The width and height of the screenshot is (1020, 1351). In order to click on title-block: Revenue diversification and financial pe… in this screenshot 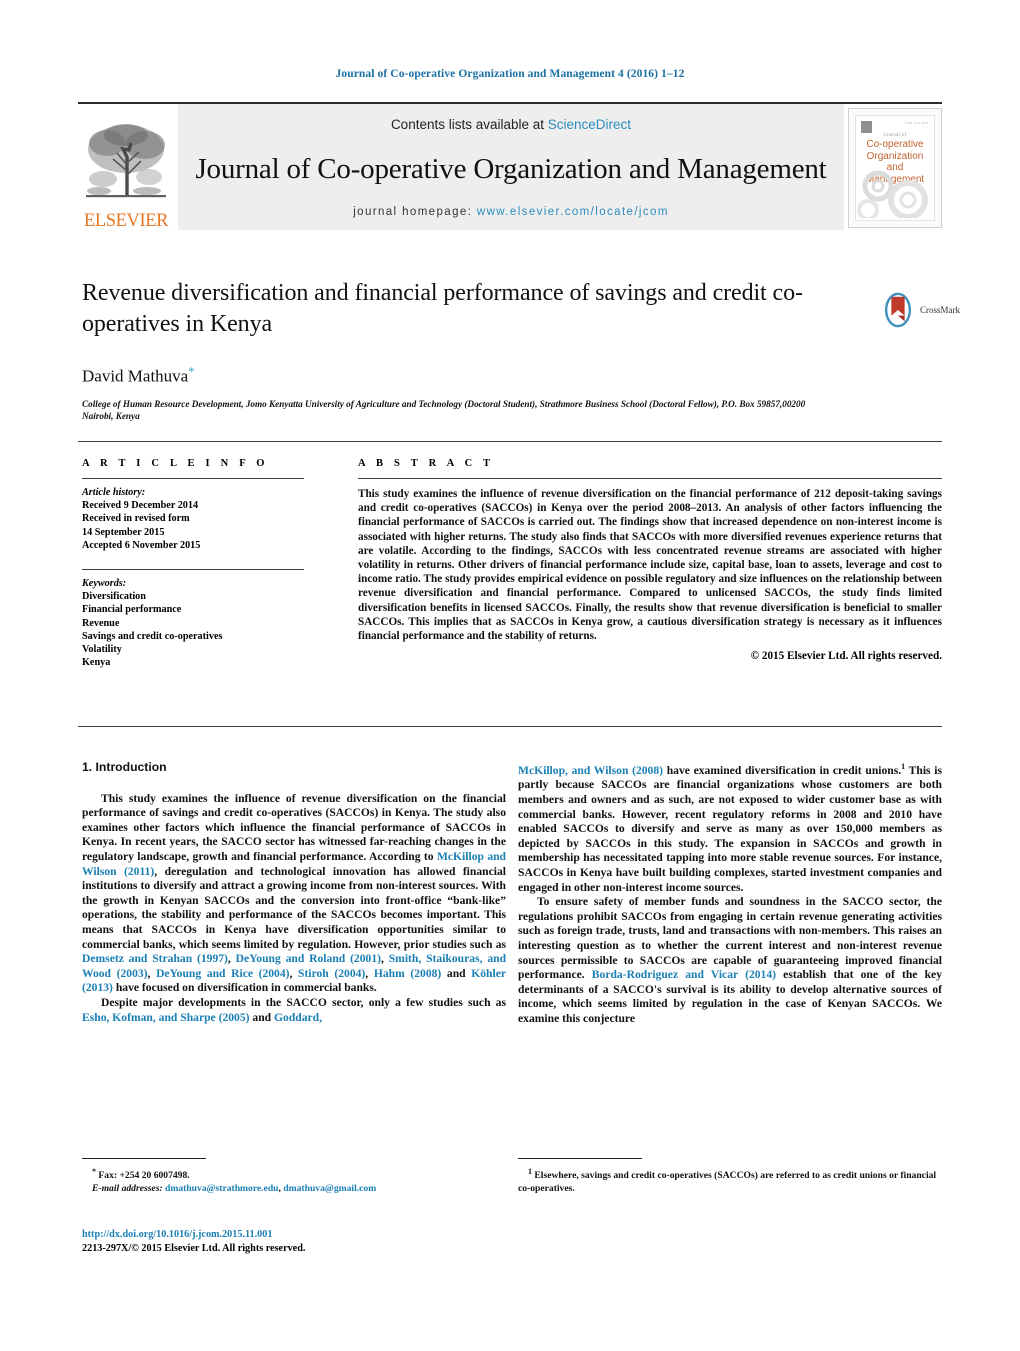, I will do `click(477, 350)`.